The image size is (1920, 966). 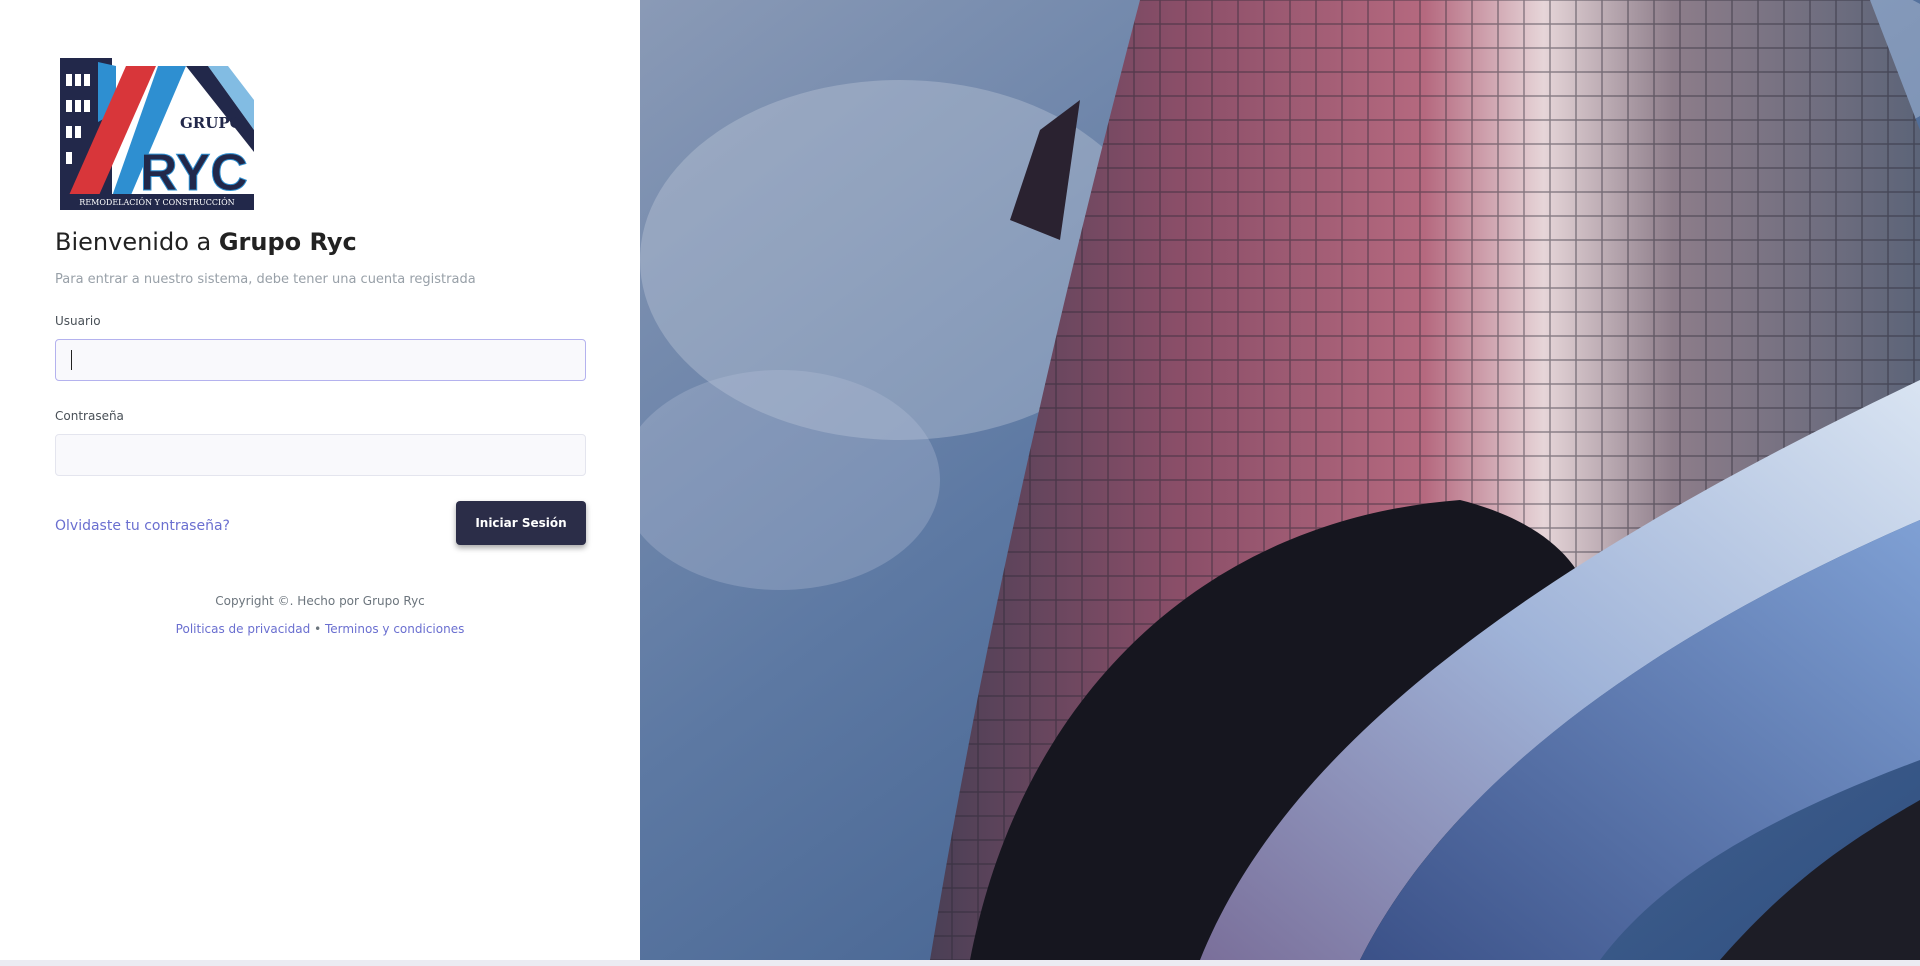 What do you see at coordinates (142, 526) in the screenshot?
I see `forgot-password-link: Olvidaste tu contraseña?` at bounding box center [142, 526].